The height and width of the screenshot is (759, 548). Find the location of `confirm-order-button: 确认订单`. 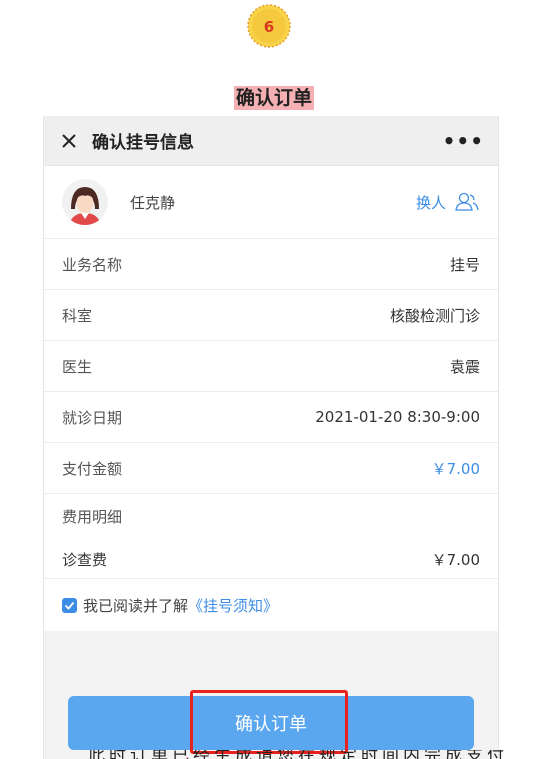

confirm-order-button: 确认订单 is located at coordinates (271, 723).